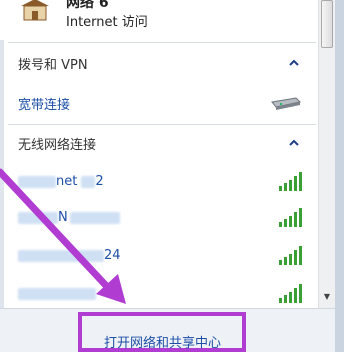 The image size is (344, 352). I want to click on window-frame, so click(339, 176).